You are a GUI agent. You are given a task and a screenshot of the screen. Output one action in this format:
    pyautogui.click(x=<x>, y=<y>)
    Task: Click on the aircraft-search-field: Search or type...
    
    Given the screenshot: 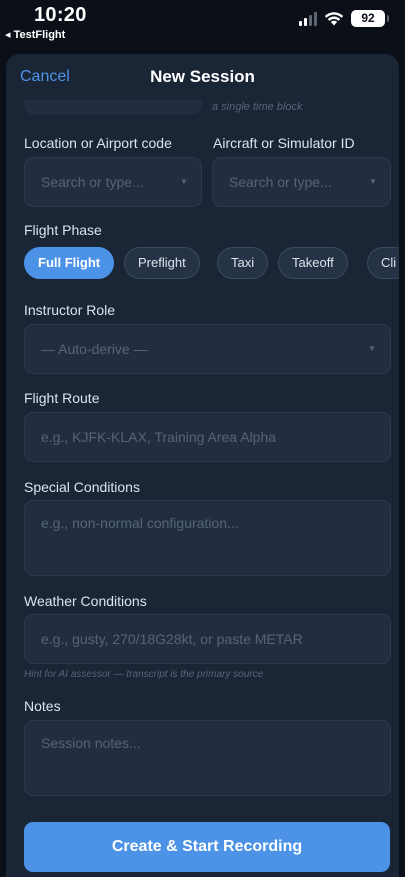 What is the action you would take?
    pyautogui.click(x=301, y=182)
    